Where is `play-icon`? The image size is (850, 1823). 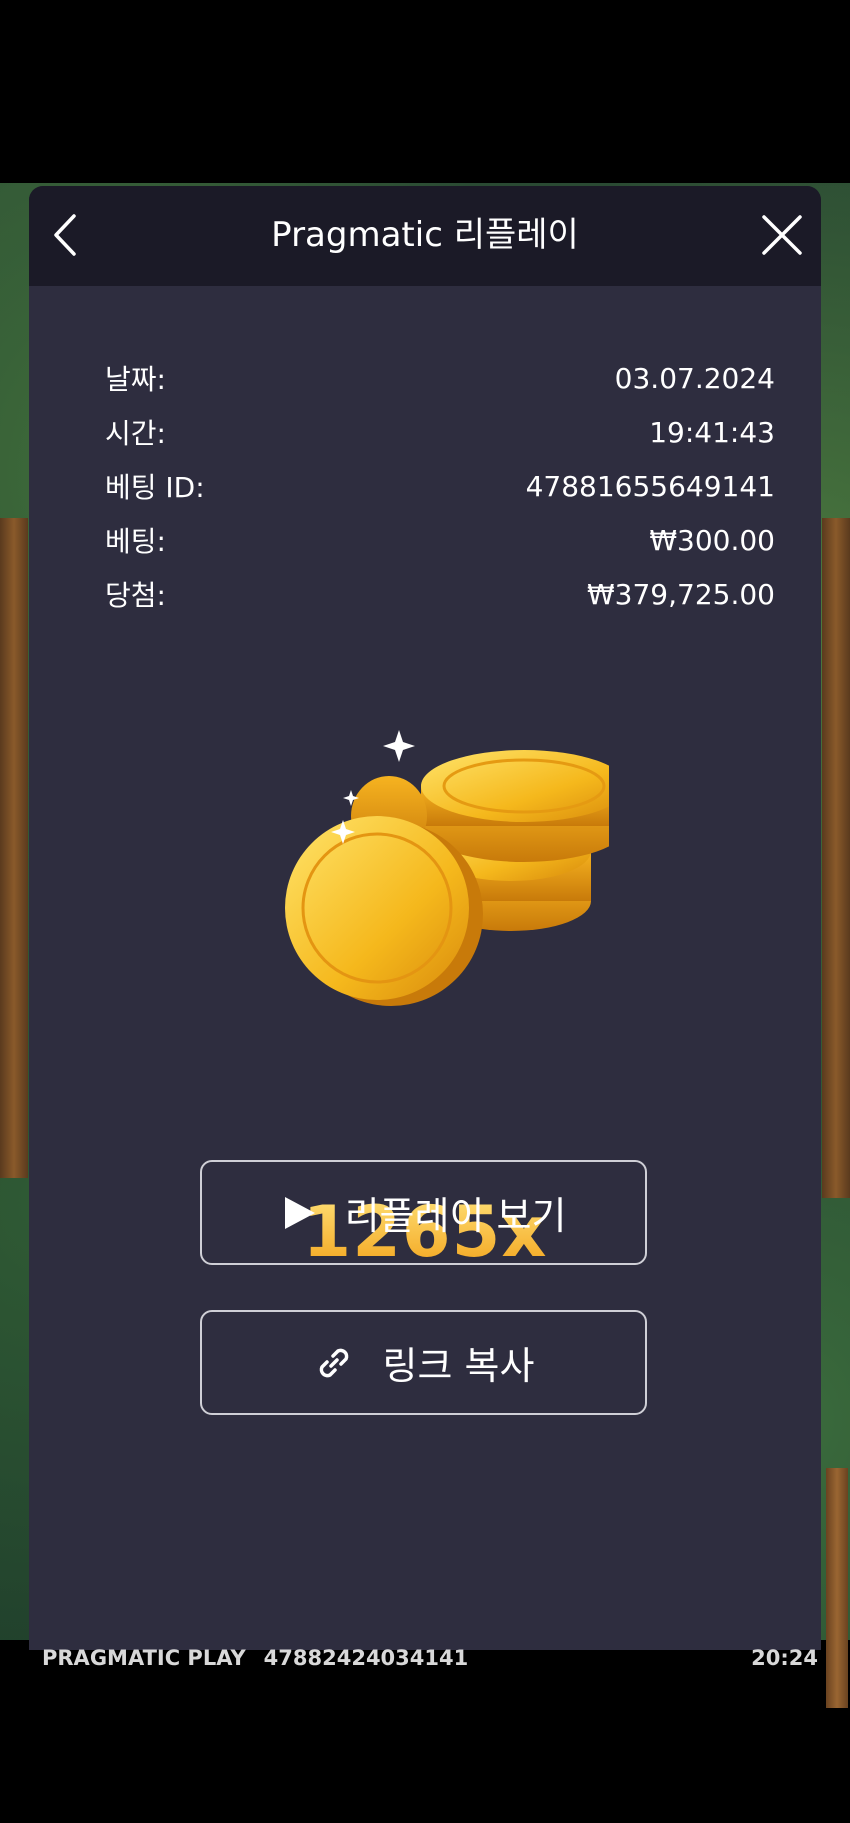
play-icon is located at coordinates (299, 1212).